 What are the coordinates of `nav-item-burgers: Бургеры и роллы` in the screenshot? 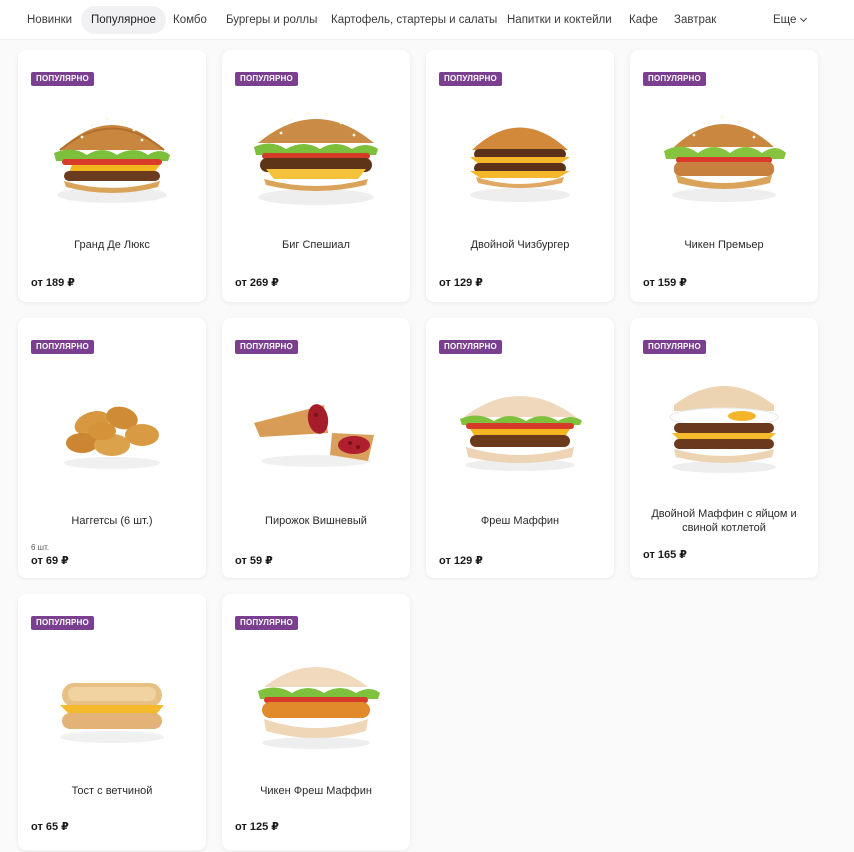 It's located at (271, 20).